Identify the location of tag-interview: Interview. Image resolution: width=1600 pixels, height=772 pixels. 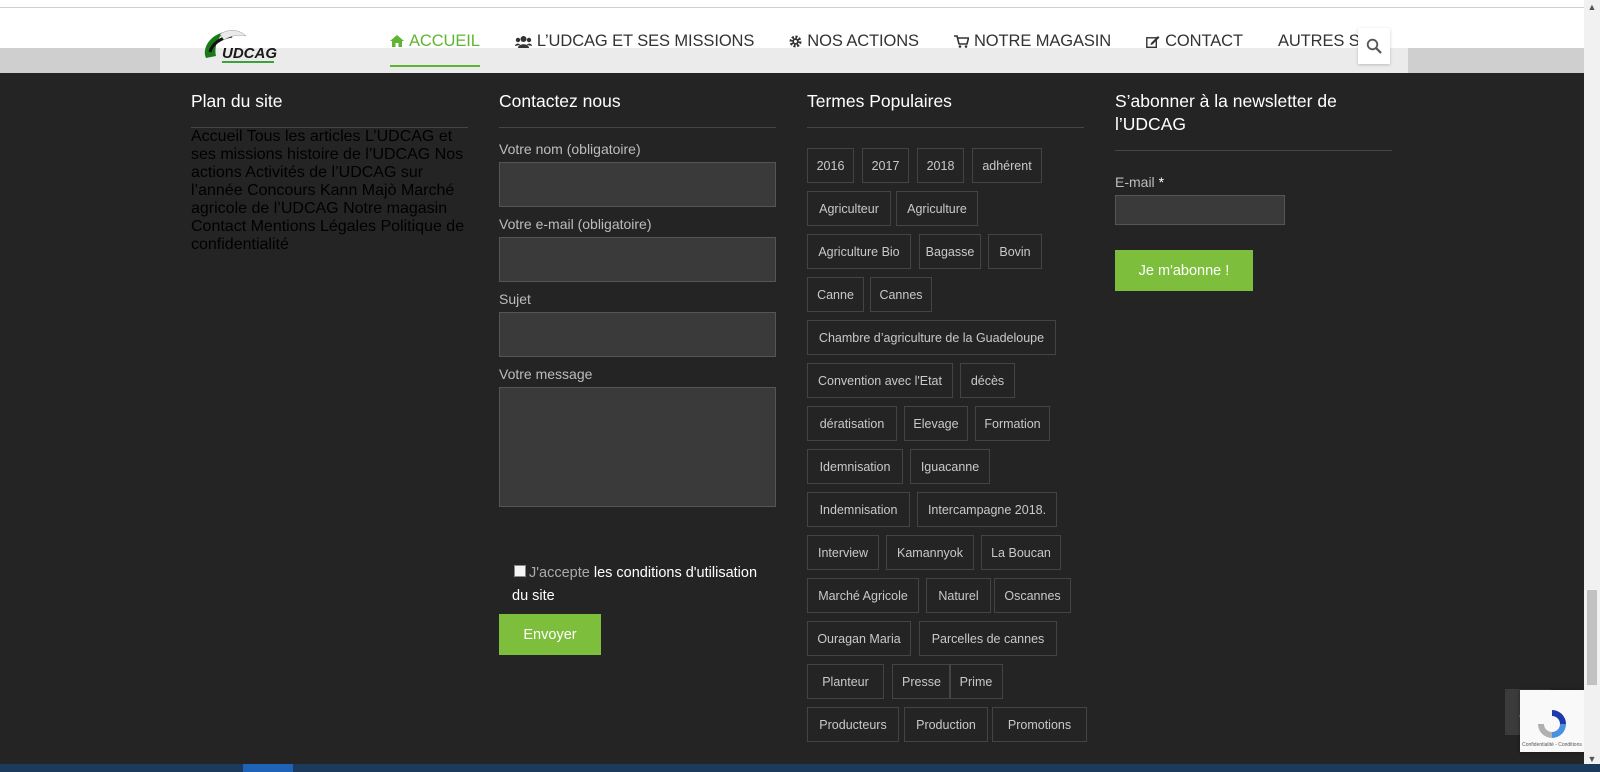
(843, 552).